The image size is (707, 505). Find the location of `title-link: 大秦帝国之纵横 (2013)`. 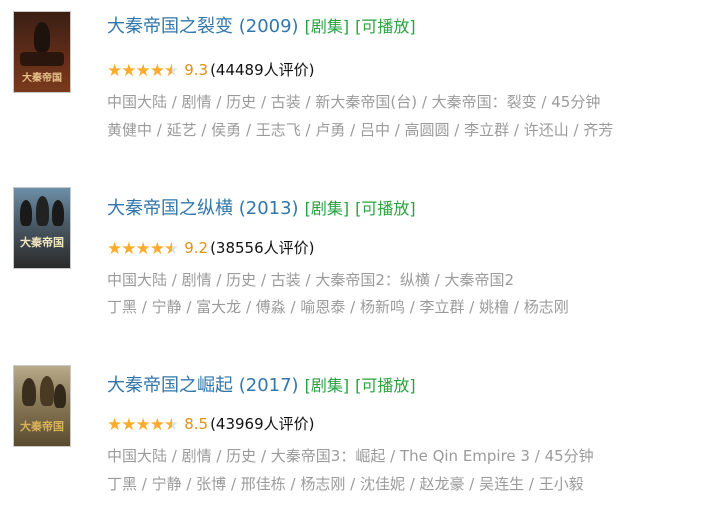

title-link: 大秦帝国之纵横 (2013) is located at coordinates (203, 208).